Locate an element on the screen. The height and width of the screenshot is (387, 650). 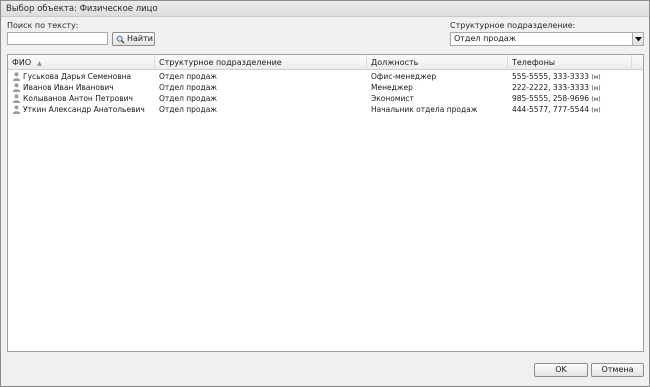
cell-name: Уткин Александр Анатольевич is located at coordinates (84, 109).